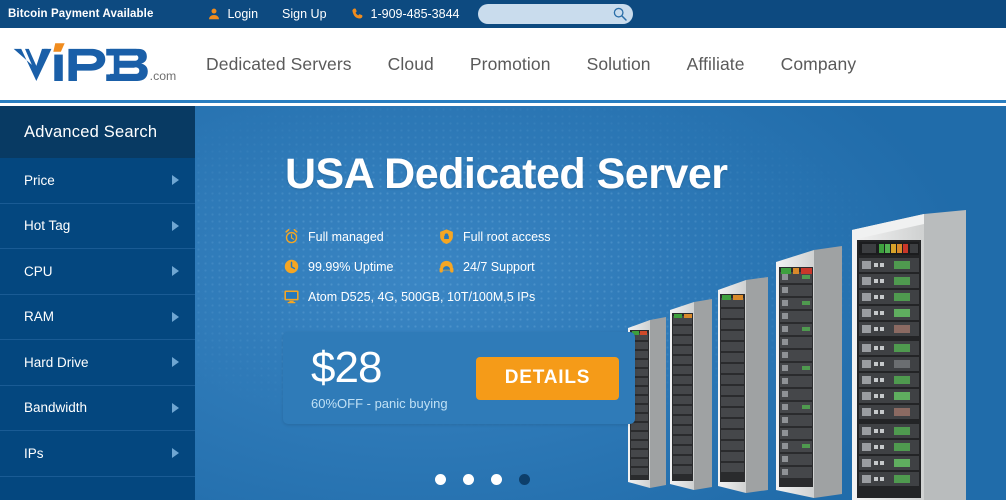  I want to click on feature-full-managed: Full managed, so click(360, 236).